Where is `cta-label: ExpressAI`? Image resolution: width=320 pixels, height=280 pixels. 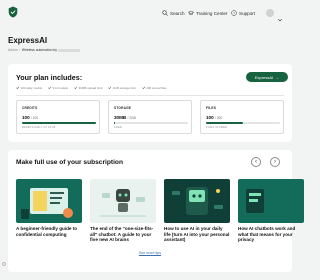 cta-label: ExpressAI is located at coordinates (264, 77).